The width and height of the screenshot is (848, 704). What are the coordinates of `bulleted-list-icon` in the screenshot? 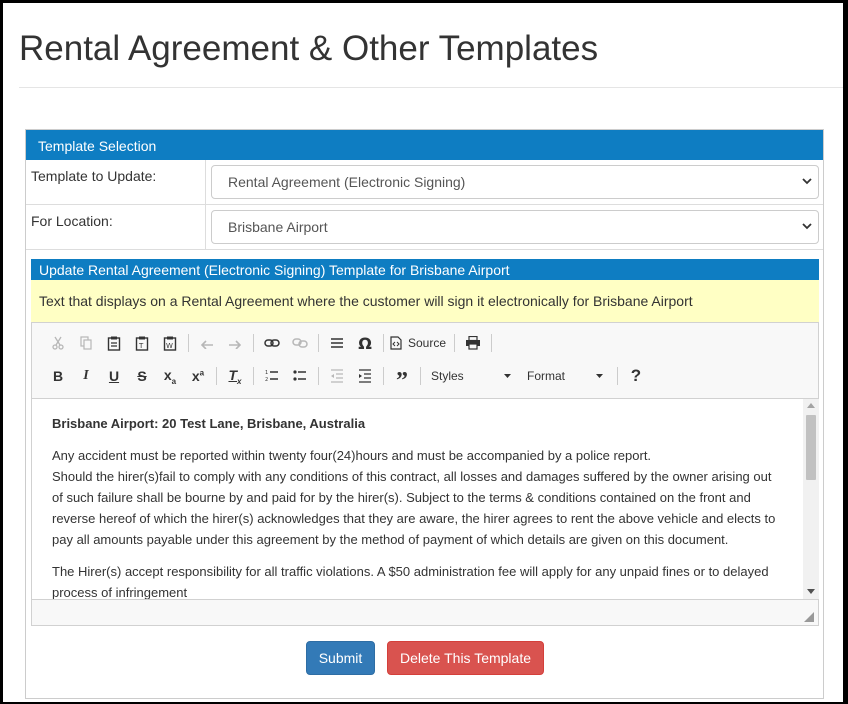 It's located at (300, 376).